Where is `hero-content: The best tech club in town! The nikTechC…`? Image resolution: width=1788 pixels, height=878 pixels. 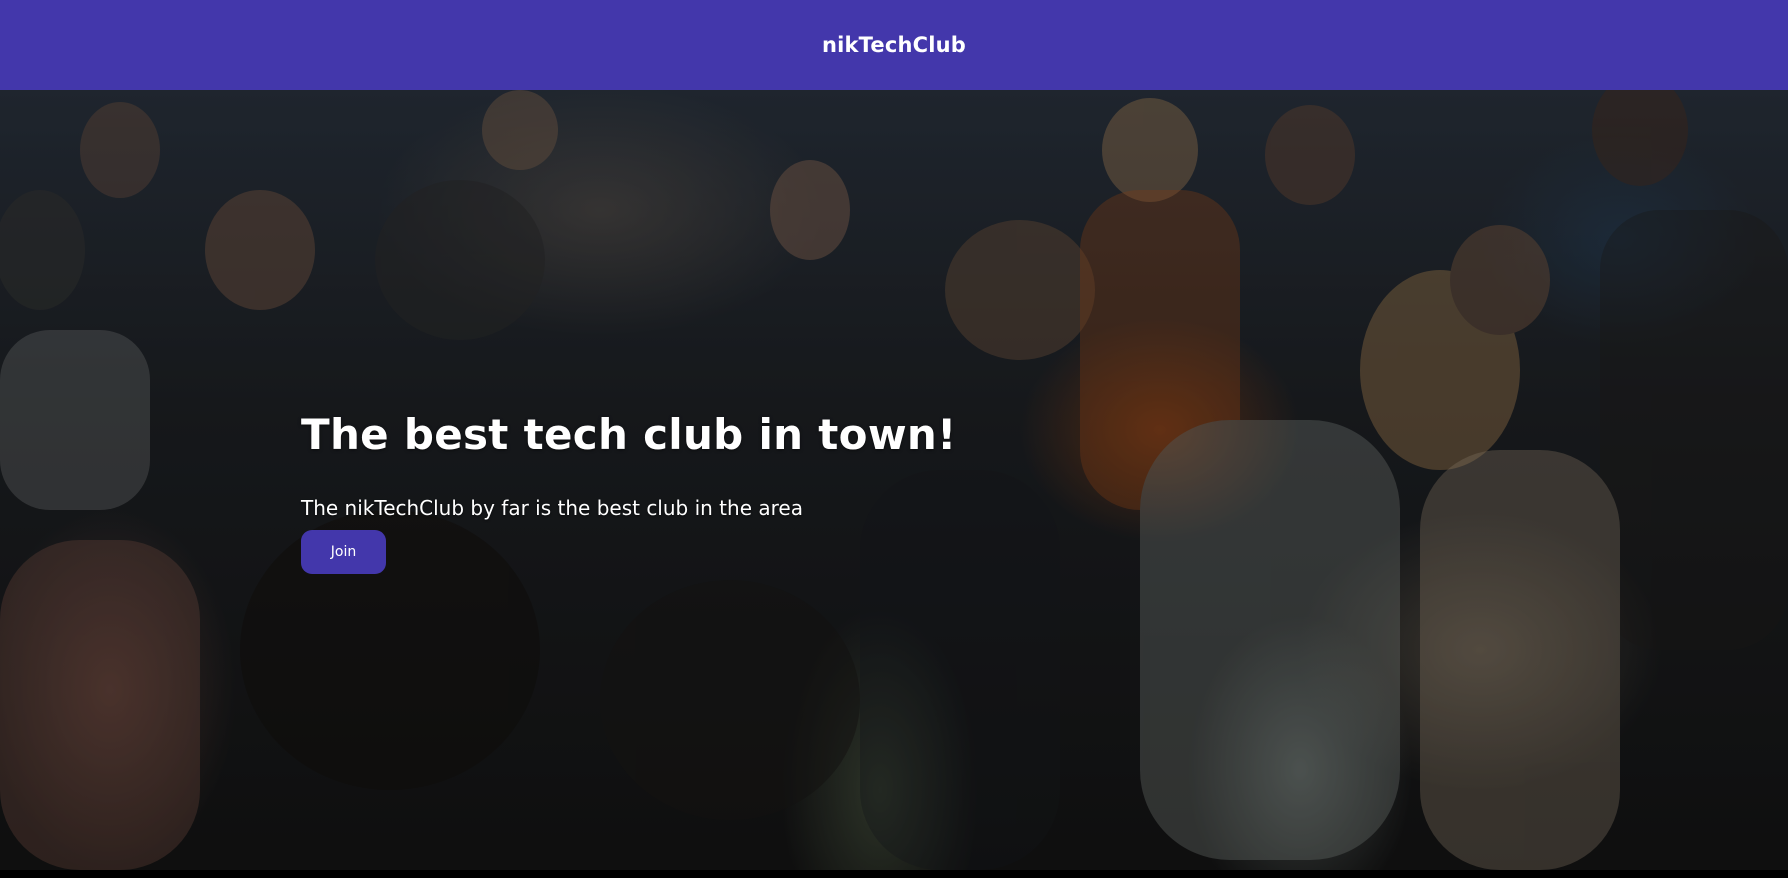
hero-content: The best tech club in town! The nikTechC… is located at coordinates (751, 492).